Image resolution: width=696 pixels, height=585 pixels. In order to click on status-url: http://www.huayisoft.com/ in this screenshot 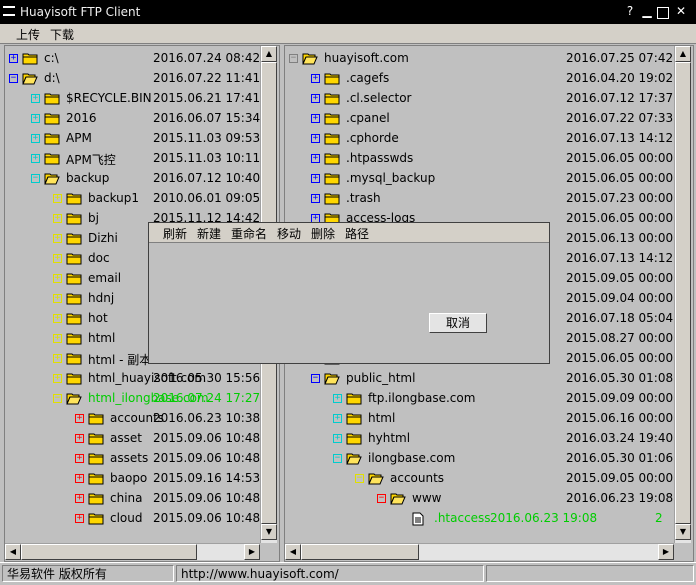, I will do `click(330, 573)`.